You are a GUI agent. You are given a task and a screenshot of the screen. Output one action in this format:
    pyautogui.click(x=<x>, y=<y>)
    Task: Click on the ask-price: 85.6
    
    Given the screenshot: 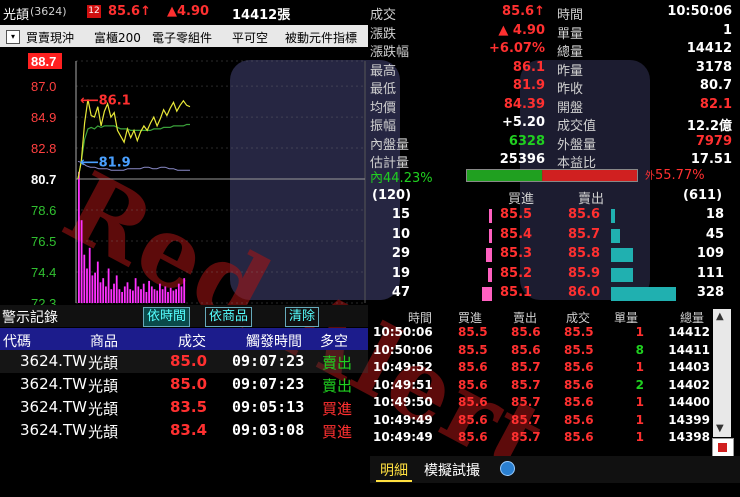 What is the action you would take?
    pyautogui.click(x=584, y=214)
    